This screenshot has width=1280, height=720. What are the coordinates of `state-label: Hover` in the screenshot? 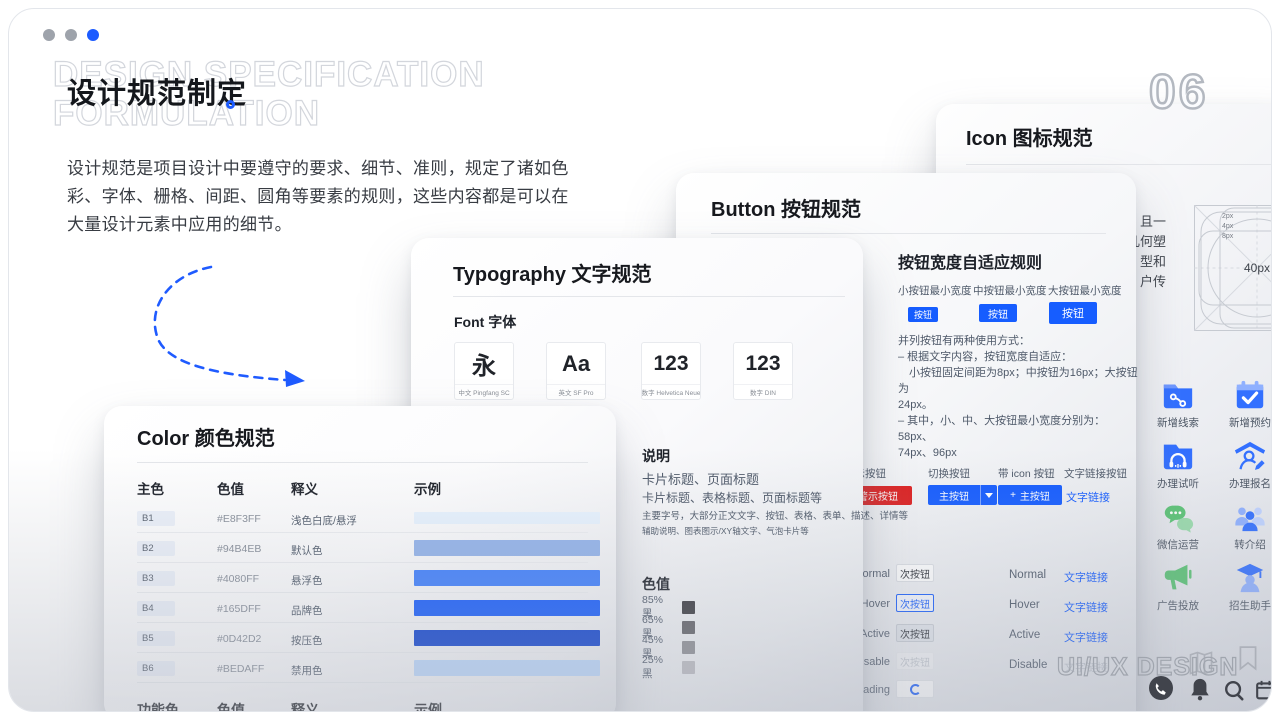 It's located at (1024, 605).